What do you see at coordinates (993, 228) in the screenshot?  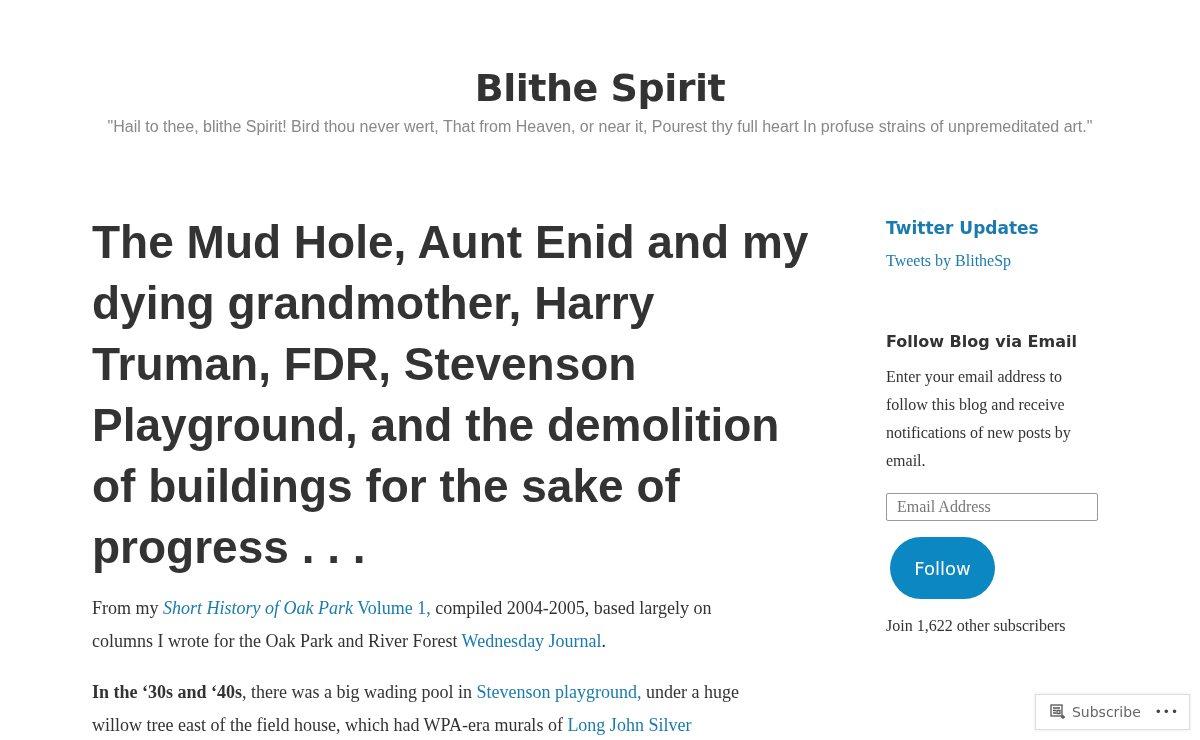 I see `widget-heading-link: Twitter Updates` at bounding box center [993, 228].